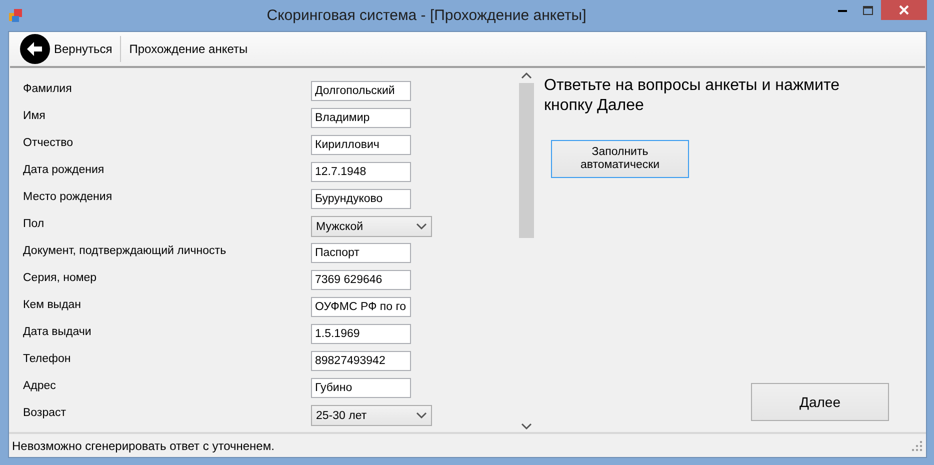 The image size is (934, 465). What do you see at coordinates (620, 159) in the screenshot?
I see `autofill-button: Заполнить автоматически` at bounding box center [620, 159].